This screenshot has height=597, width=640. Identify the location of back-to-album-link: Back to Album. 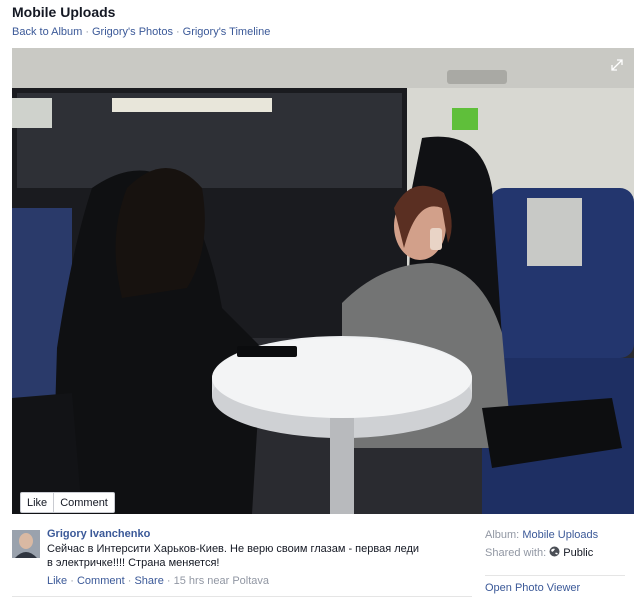
(47, 32).